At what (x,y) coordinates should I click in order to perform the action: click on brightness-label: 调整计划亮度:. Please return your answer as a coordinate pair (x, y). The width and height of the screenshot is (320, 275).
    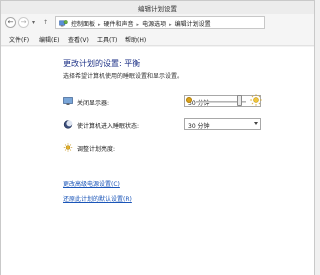
    Looking at the image, I should click on (96, 149).